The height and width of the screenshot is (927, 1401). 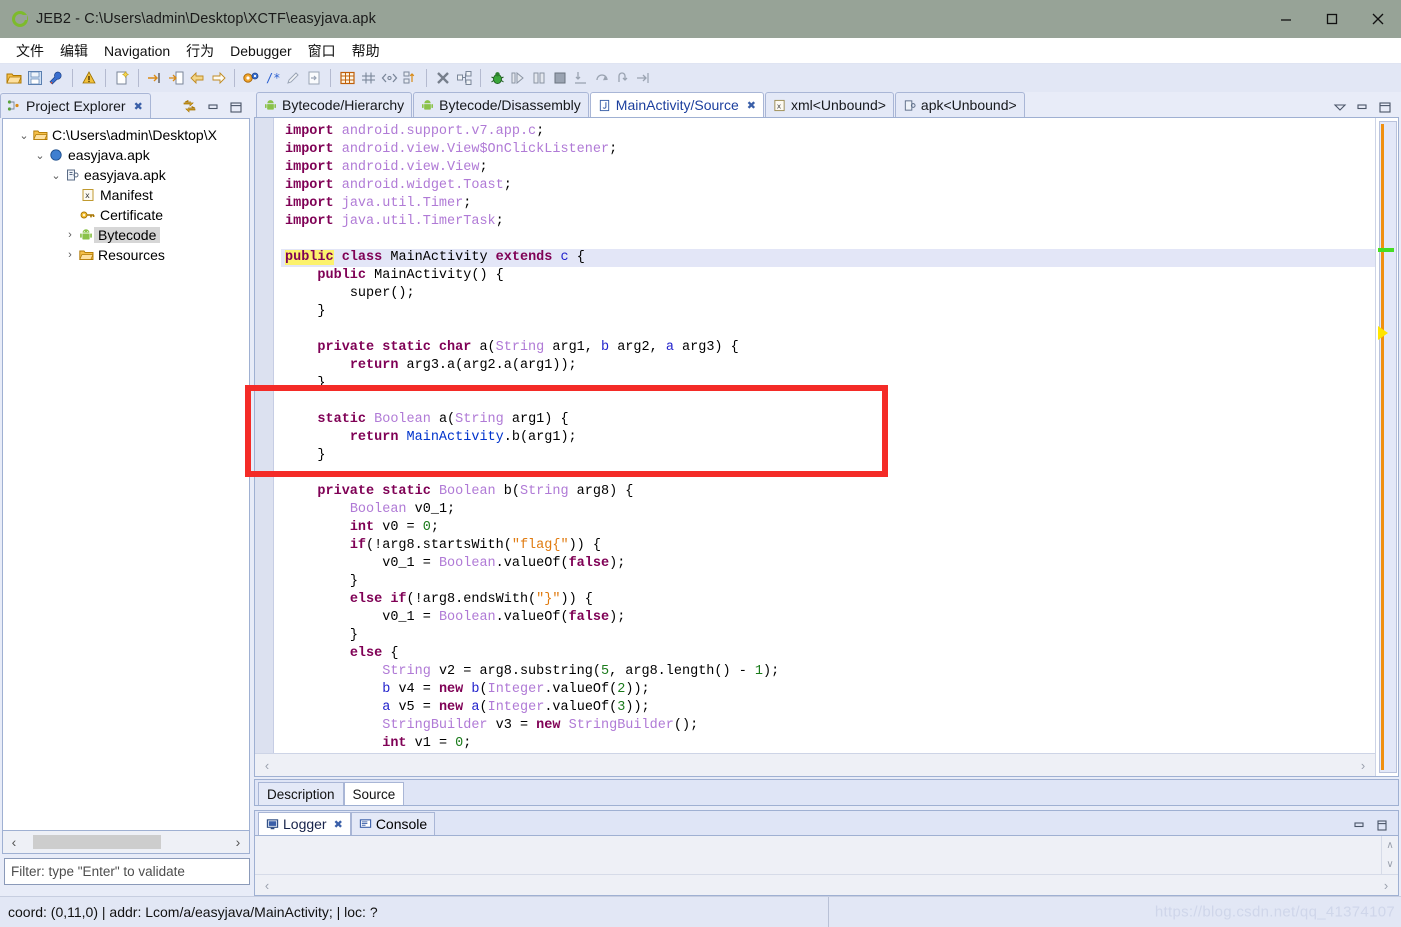 I want to click on wrench-icon, so click(x=56, y=78).